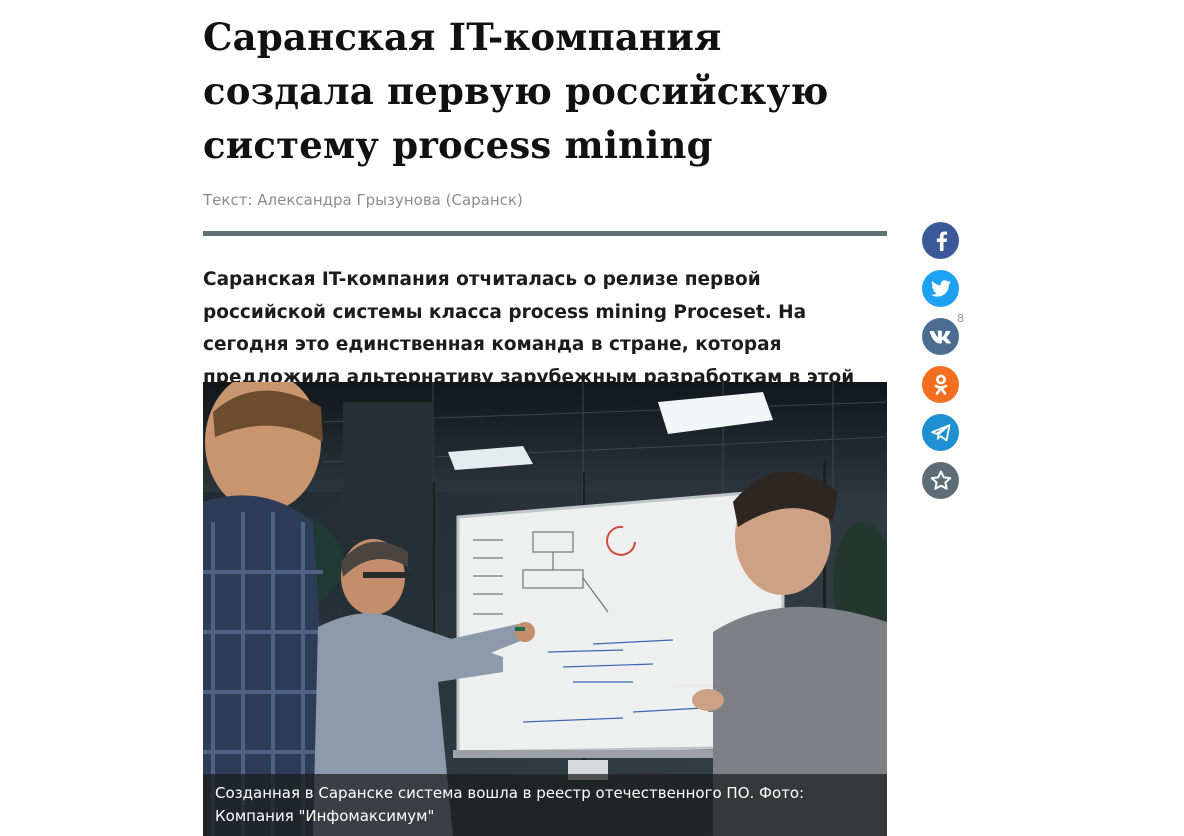  I want to click on add-to-favorites-button, so click(940, 480).